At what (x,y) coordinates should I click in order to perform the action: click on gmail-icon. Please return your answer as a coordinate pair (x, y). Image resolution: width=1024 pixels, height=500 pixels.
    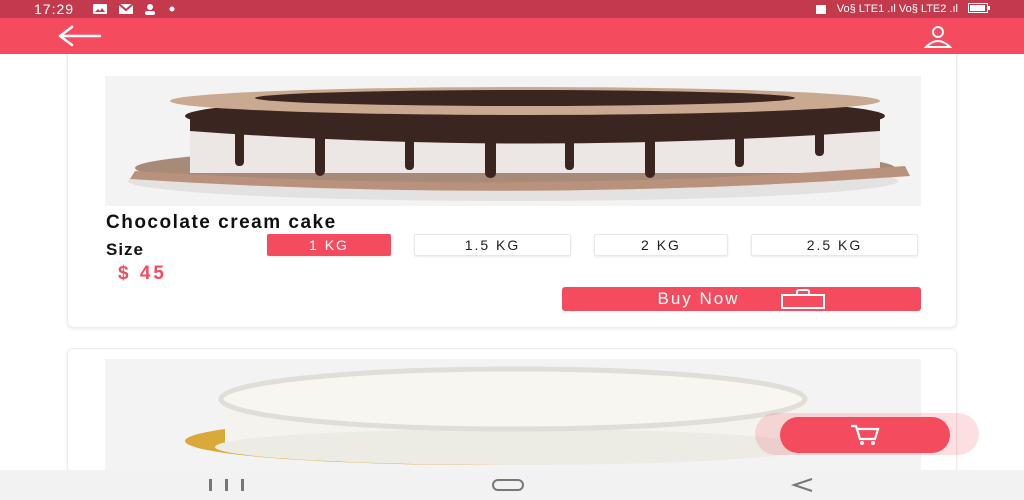
    Looking at the image, I should click on (126, 8).